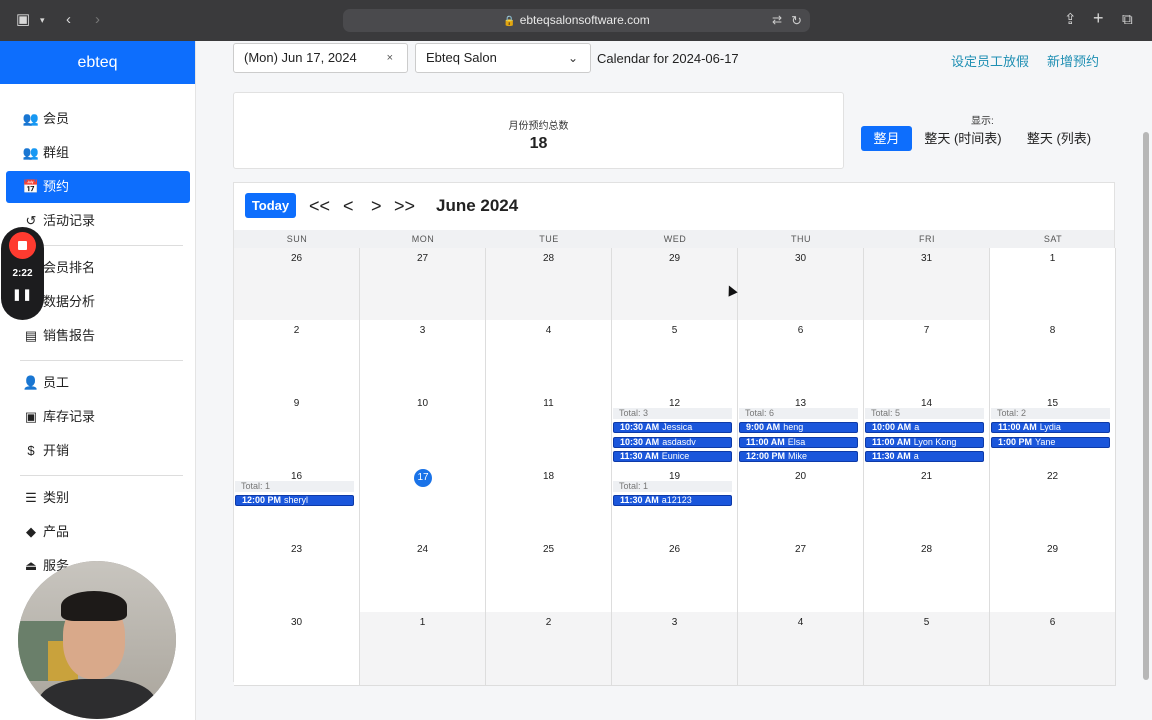 This screenshot has height=720, width=1152. I want to click on tabs-overview-icon: ⧉, so click(1127, 20).